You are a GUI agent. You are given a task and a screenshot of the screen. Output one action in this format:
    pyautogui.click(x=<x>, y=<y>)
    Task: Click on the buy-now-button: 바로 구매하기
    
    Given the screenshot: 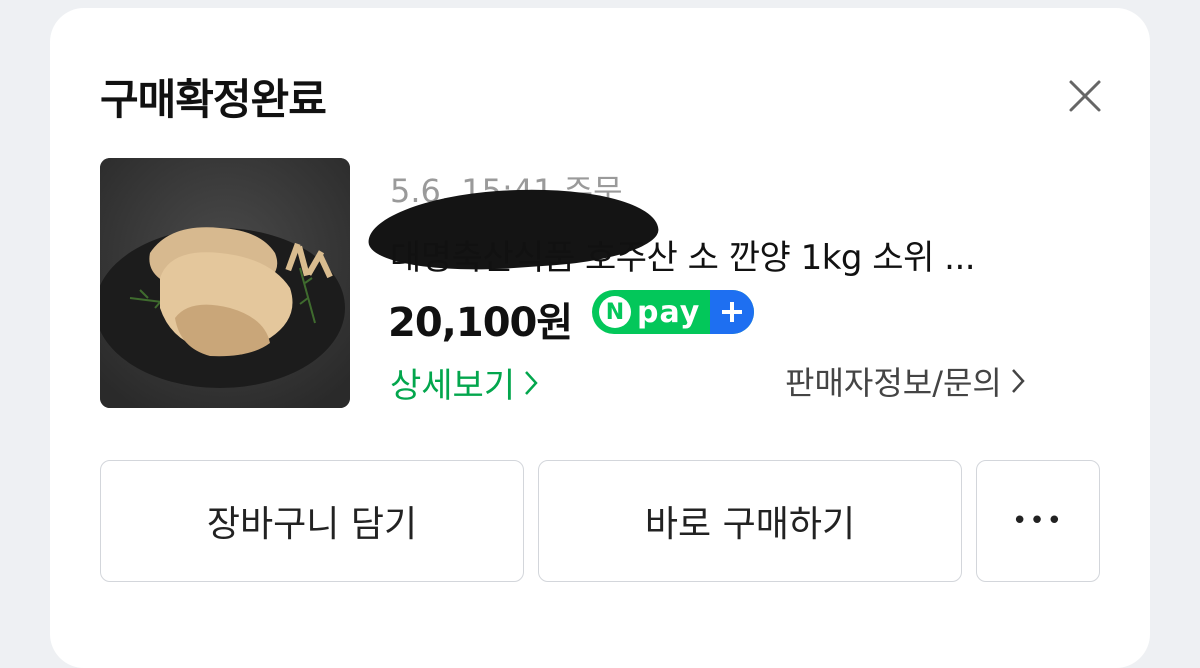 What is the action you would take?
    pyautogui.click(x=750, y=521)
    